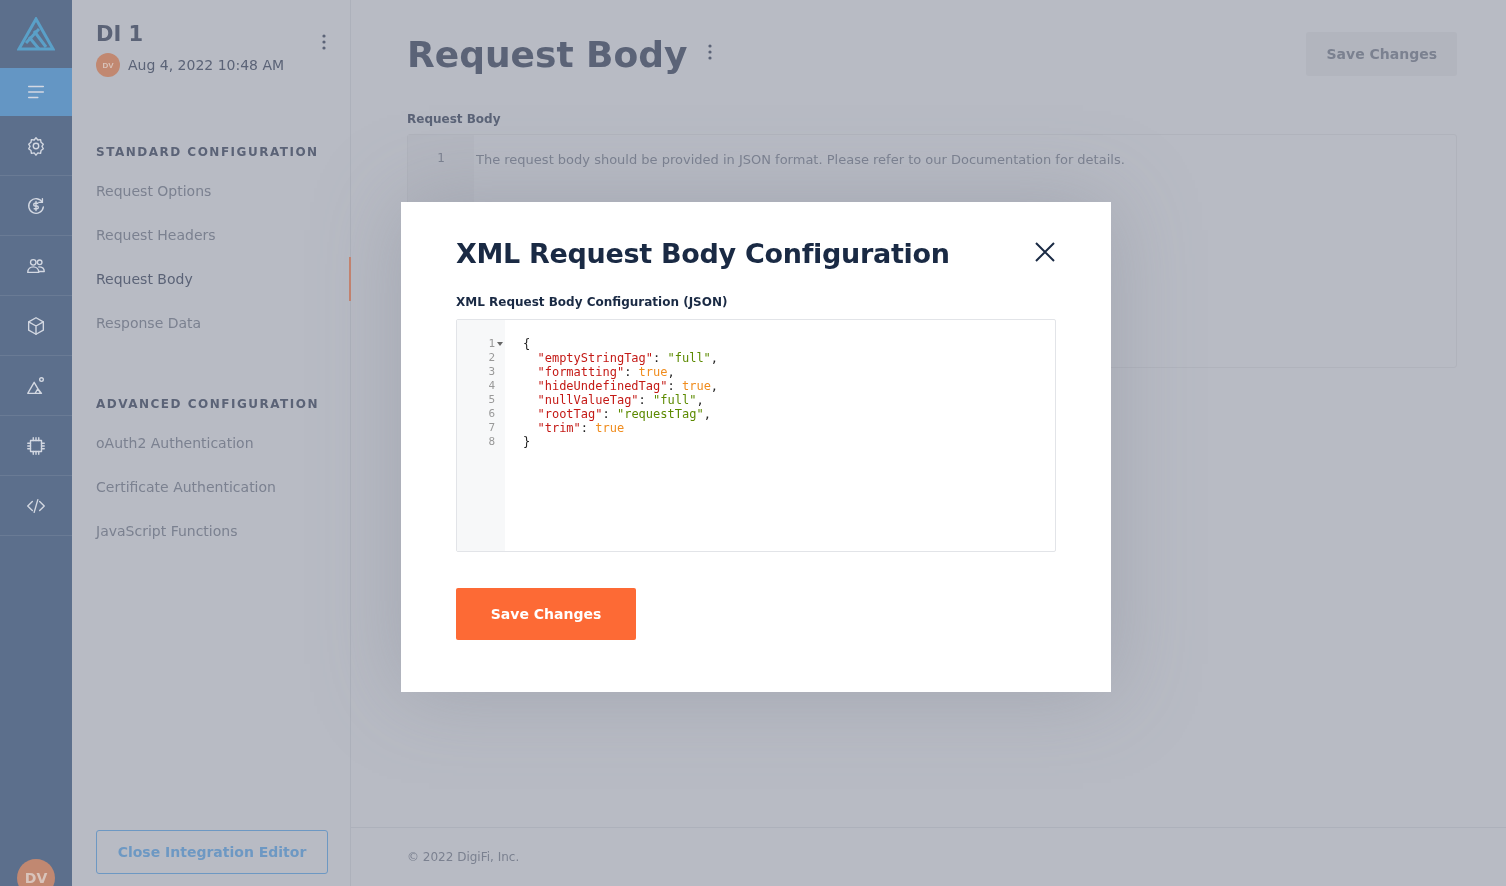 The width and height of the screenshot is (1506, 886). What do you see at coordinates (36, 872) in the screenshot?
I see `user-avatar: DV` at bounding box center [36, 872].